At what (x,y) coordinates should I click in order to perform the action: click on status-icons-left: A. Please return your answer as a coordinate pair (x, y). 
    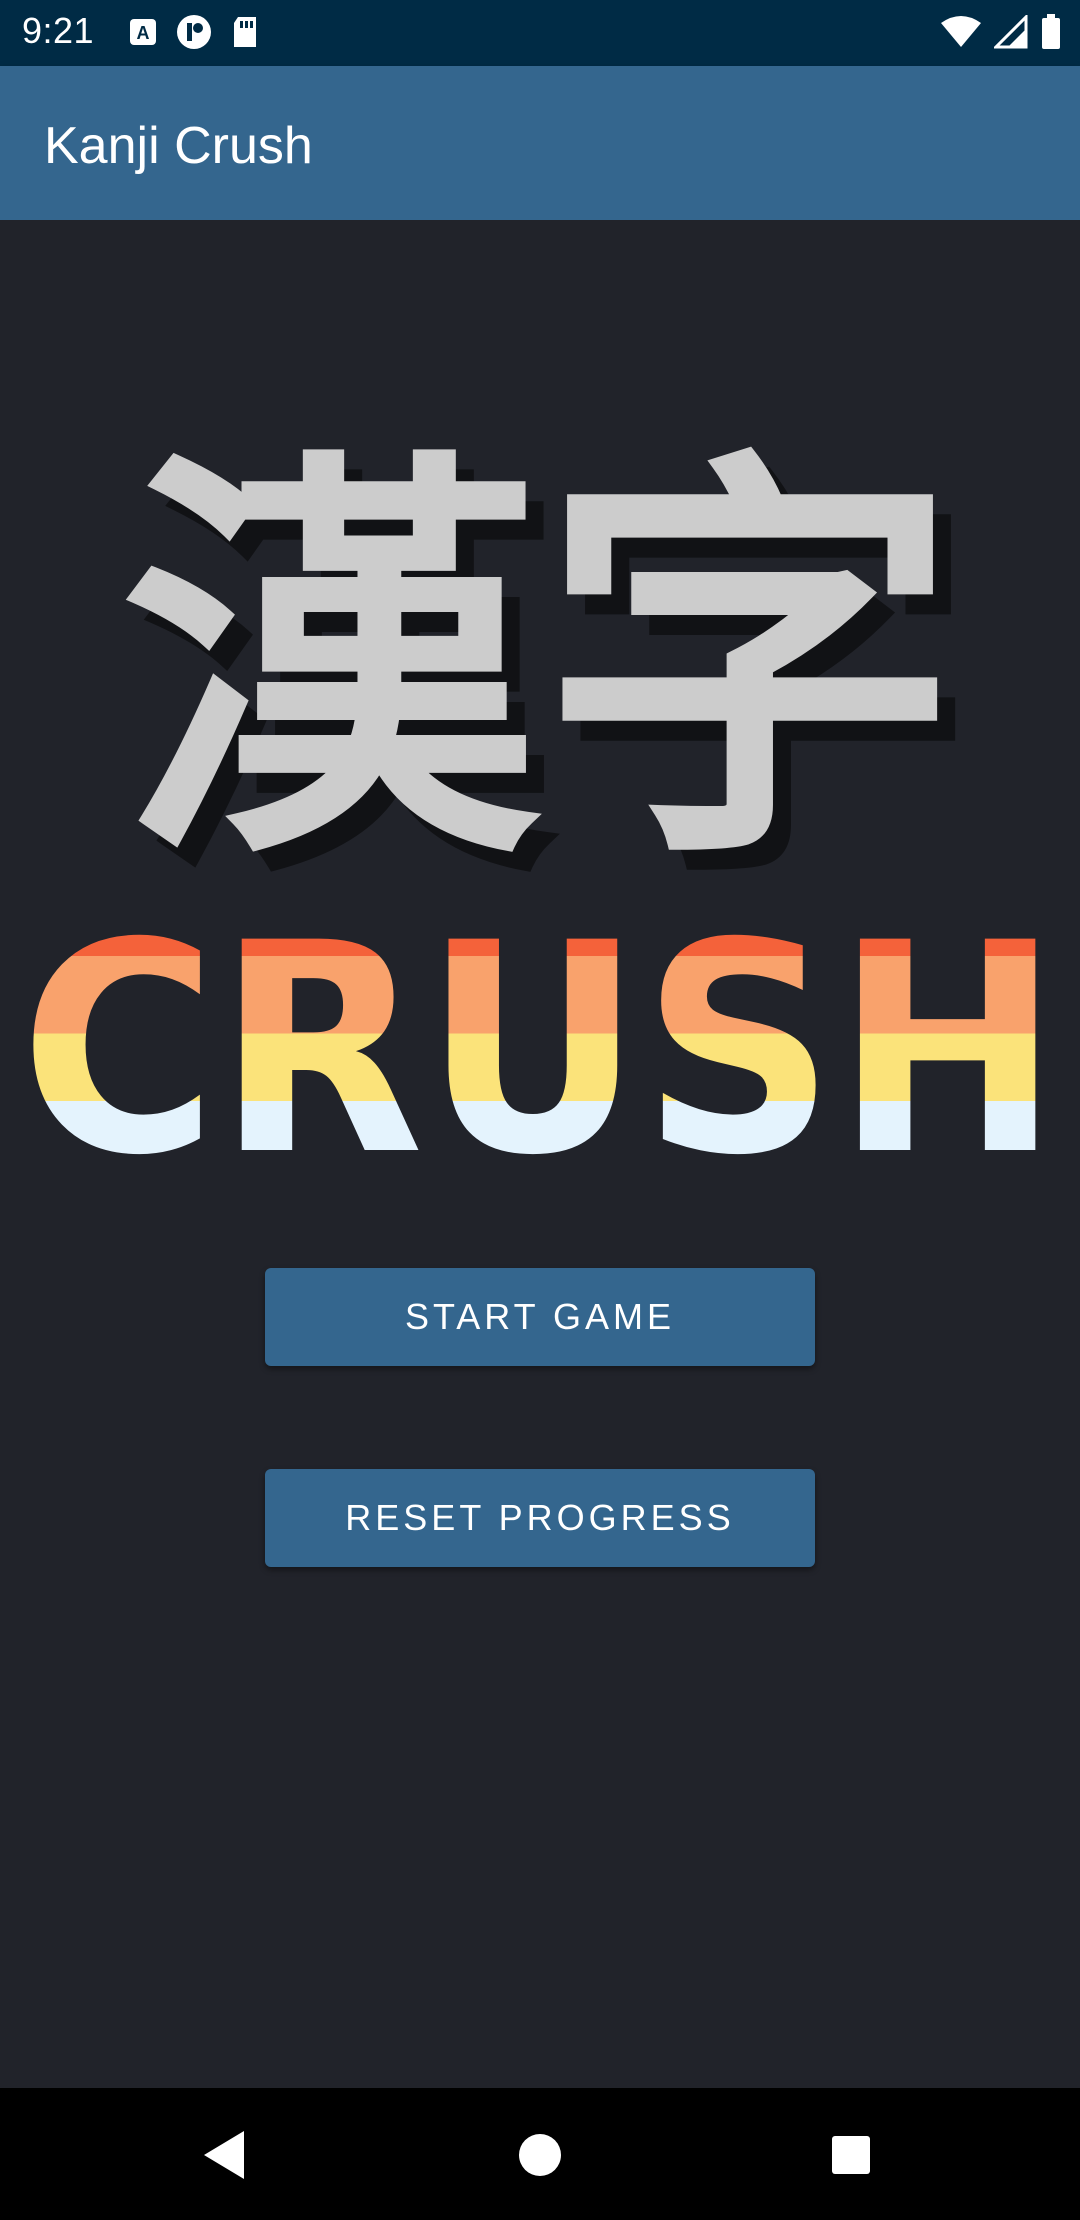
    Looking at the image, I should click on (194, 34).